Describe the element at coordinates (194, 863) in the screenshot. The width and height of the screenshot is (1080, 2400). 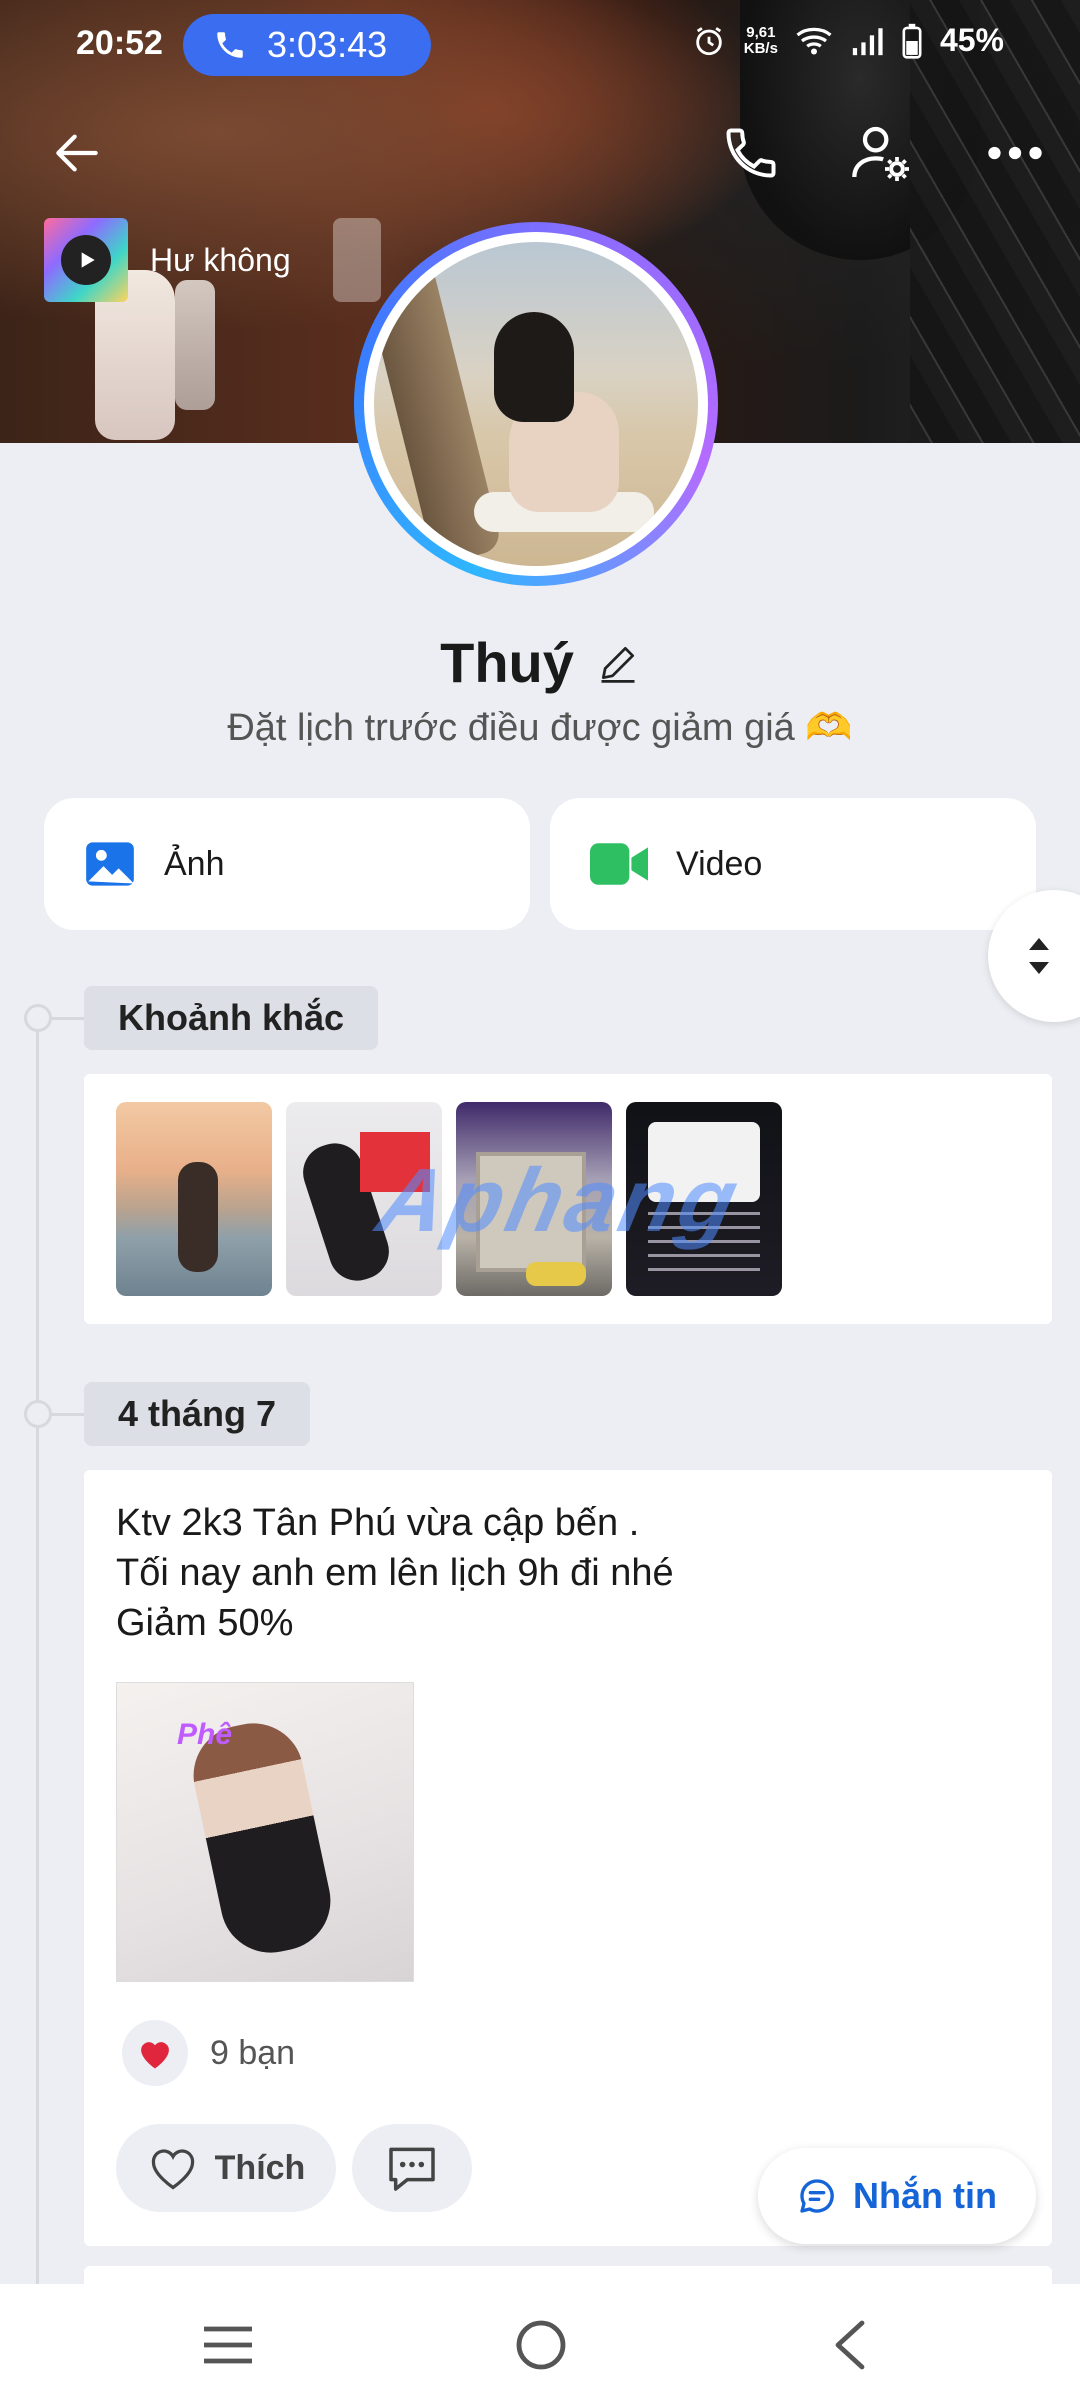
I see `photos-label: Ảnh` at that location.